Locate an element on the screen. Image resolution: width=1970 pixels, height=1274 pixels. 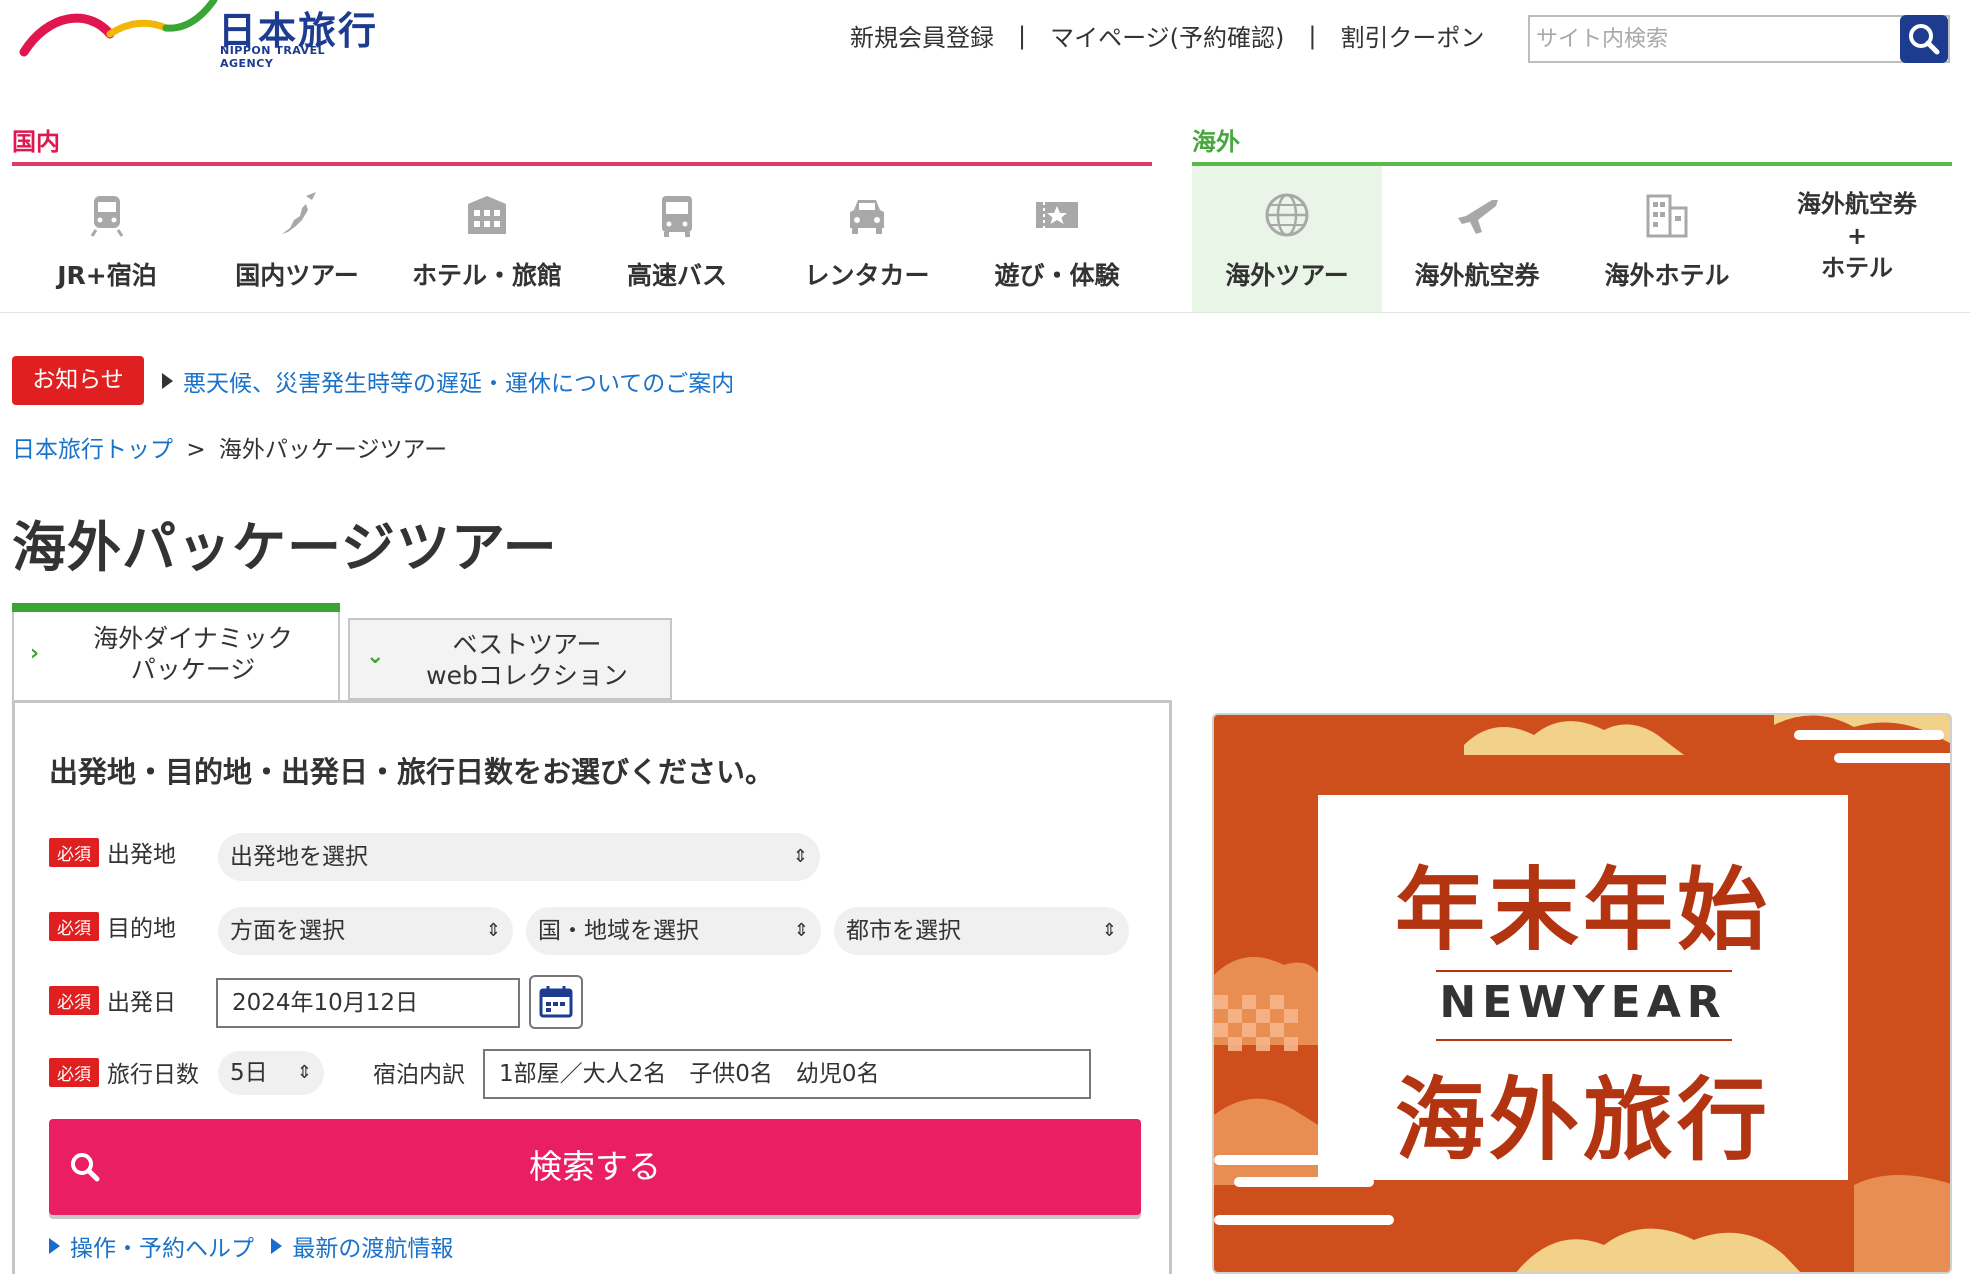
search-submit-button: 検索する is located at coordinates (595, 1167).